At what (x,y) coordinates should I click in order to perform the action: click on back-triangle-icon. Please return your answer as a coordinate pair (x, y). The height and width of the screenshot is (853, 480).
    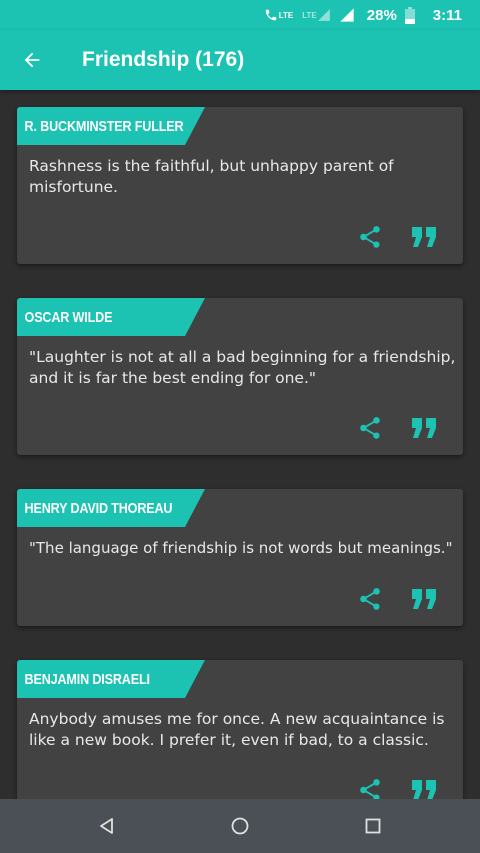
    Looking at the image, I should click on (106, 826).